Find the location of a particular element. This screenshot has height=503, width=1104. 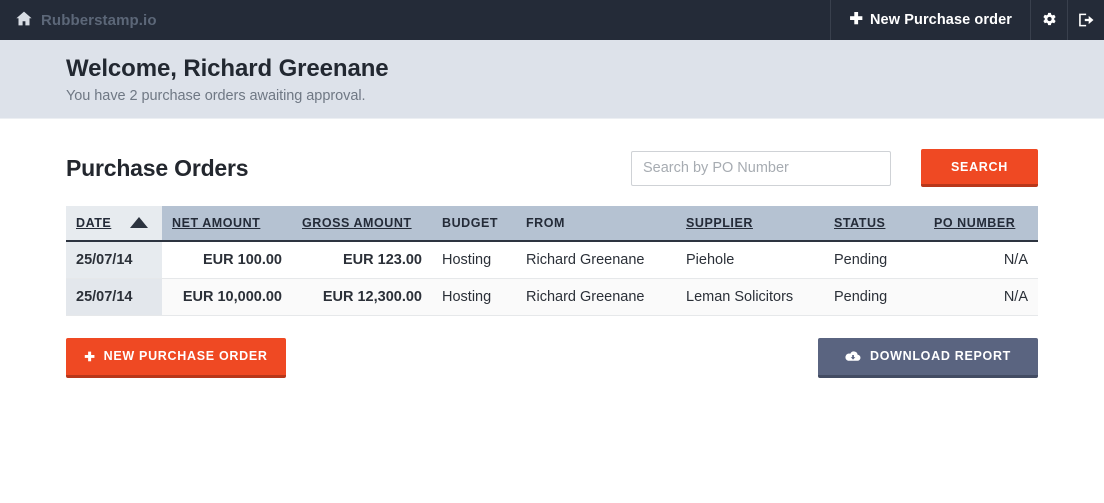

cell-supplier: Piehole is located at coordinates (750, 260).